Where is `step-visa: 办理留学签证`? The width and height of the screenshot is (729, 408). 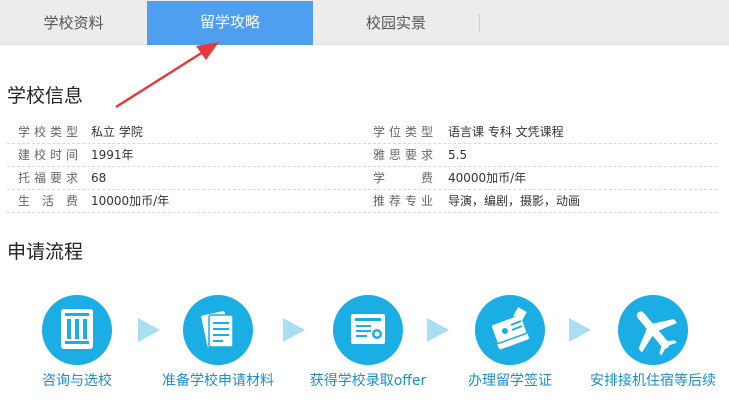
step-visa: 办理留学签证 is located at coordinates (510, 342).